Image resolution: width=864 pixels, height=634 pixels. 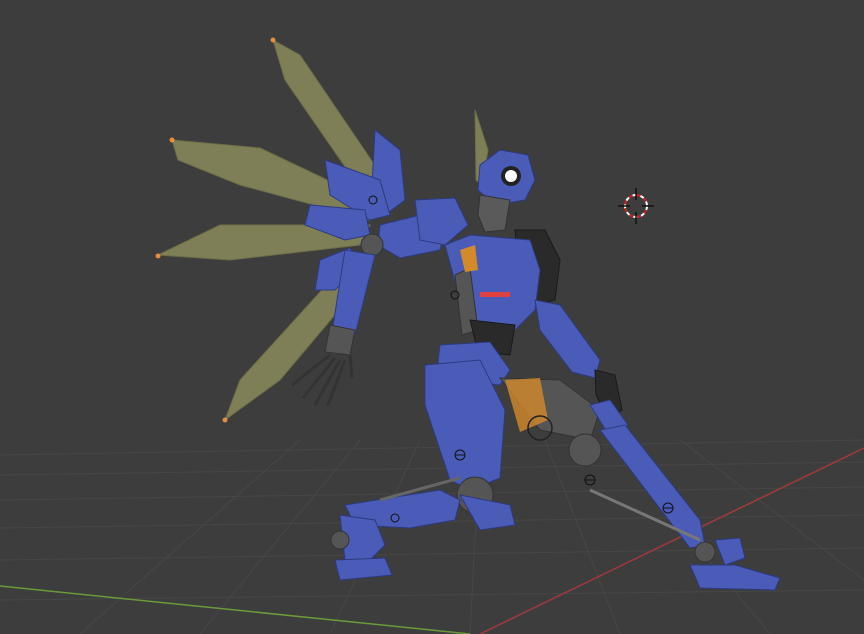 I want to click on robot-head, so click(x=506, y=191).